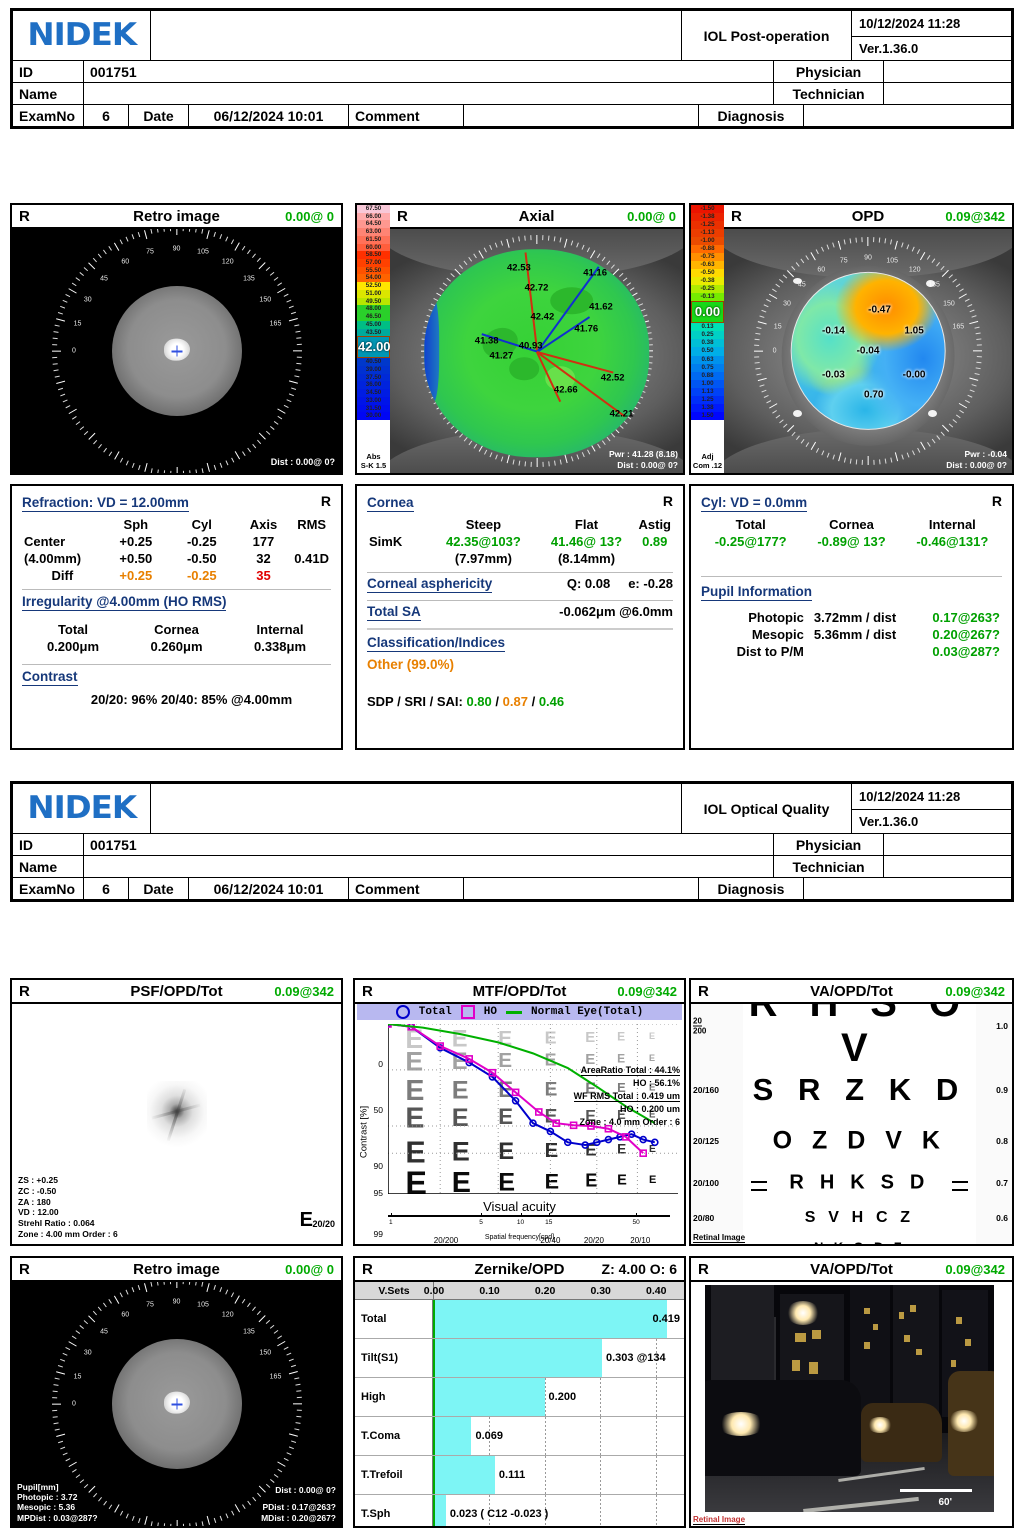 This screenshot has width=1024, height=1536. What do you see at coordinates (740, 1424) in the screenshot?
I see `headlight-left` at bounding box center [740, 1424].